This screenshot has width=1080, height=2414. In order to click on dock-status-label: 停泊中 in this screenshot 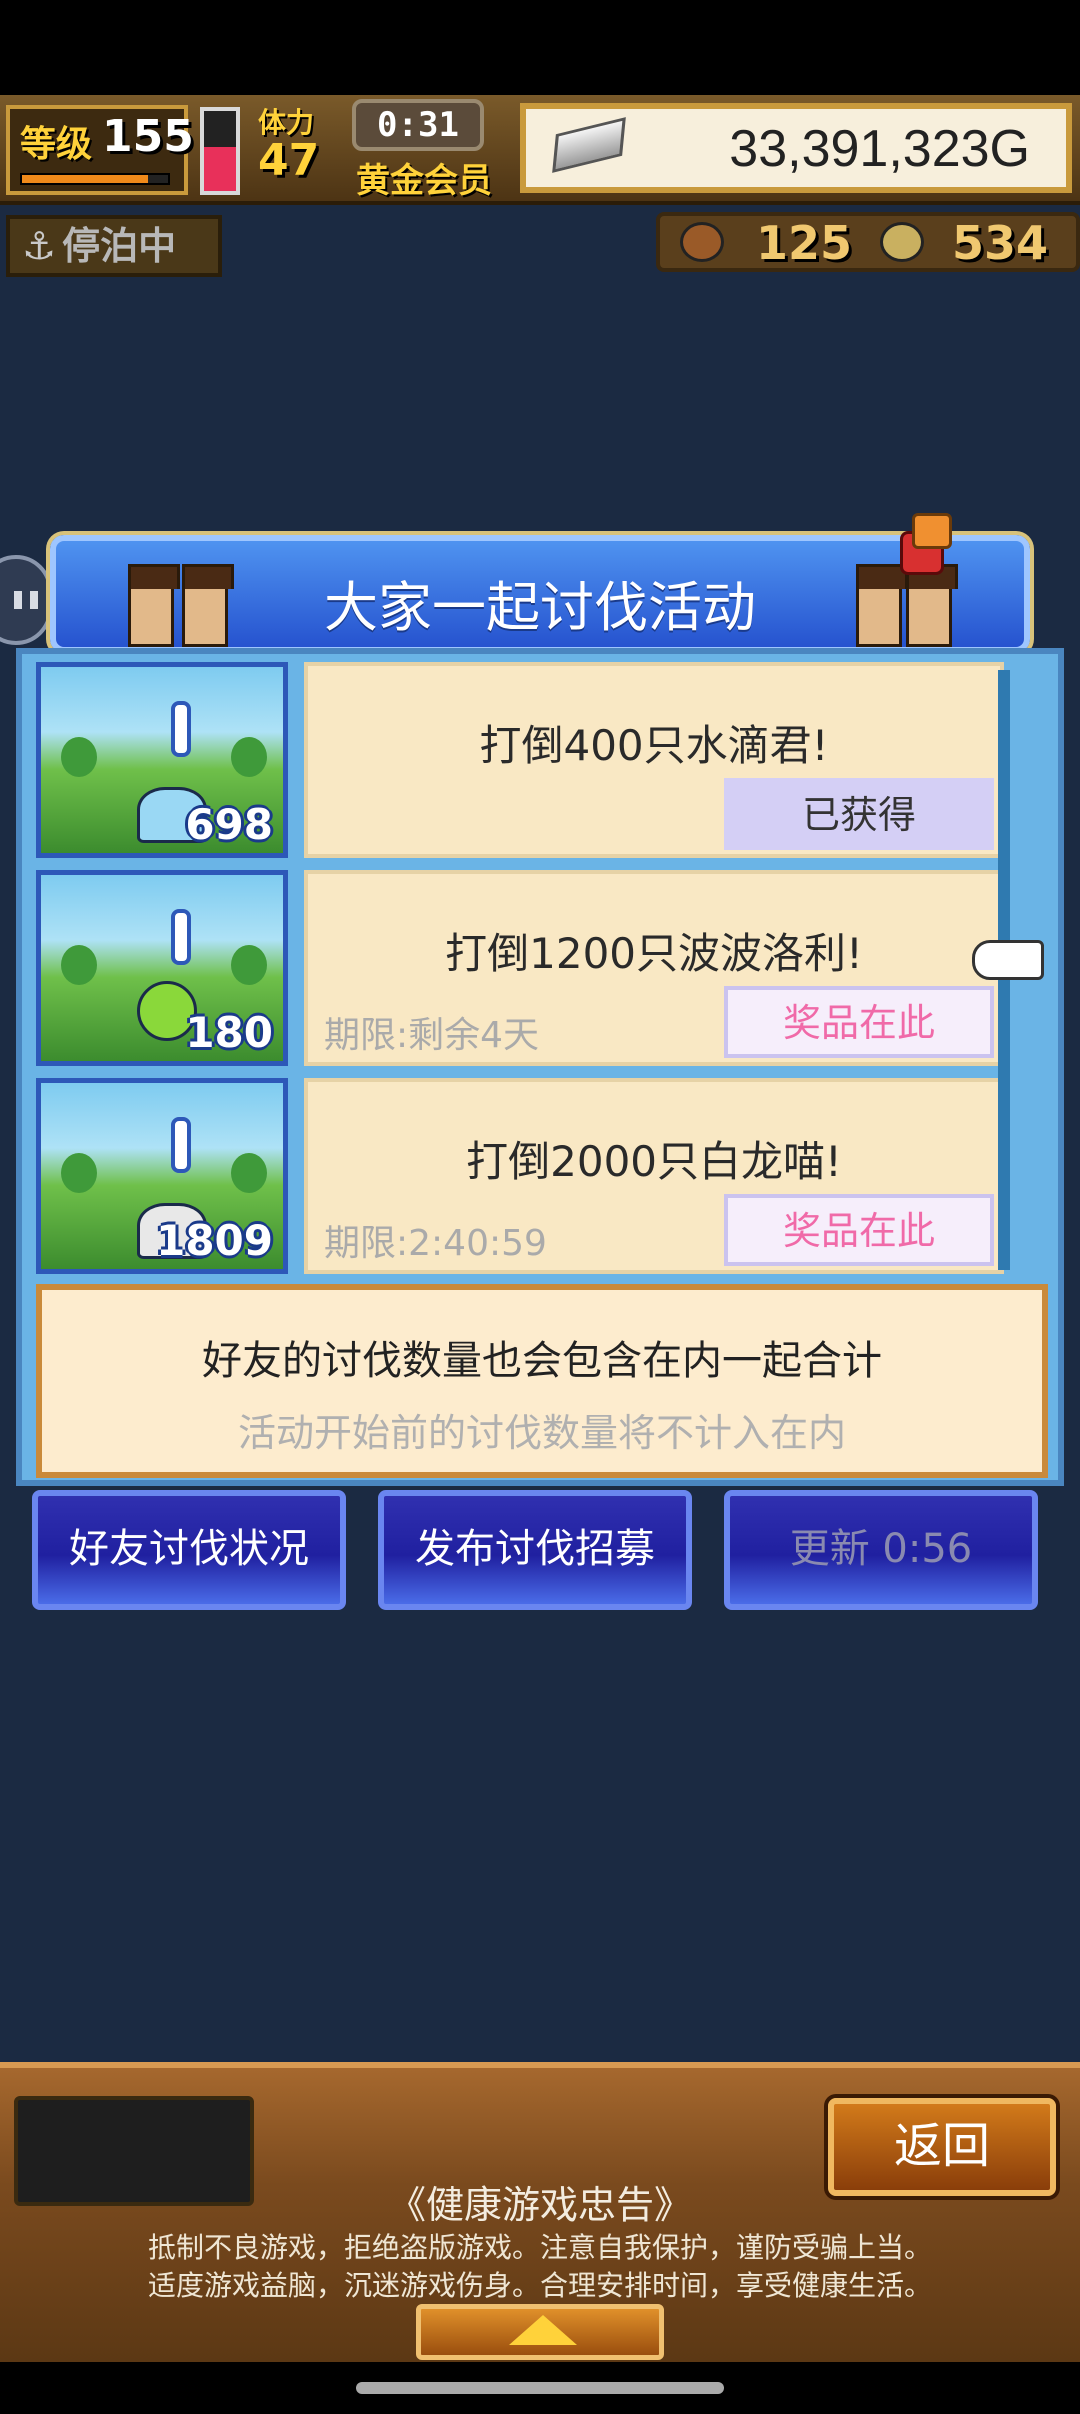, I will do `click(119, 246)`.